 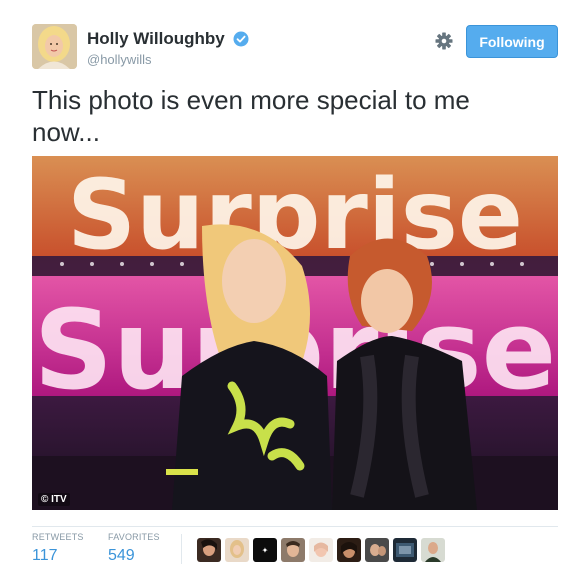 I want to click on favoriter-avatar: ✦, so click(x=265, y=550).